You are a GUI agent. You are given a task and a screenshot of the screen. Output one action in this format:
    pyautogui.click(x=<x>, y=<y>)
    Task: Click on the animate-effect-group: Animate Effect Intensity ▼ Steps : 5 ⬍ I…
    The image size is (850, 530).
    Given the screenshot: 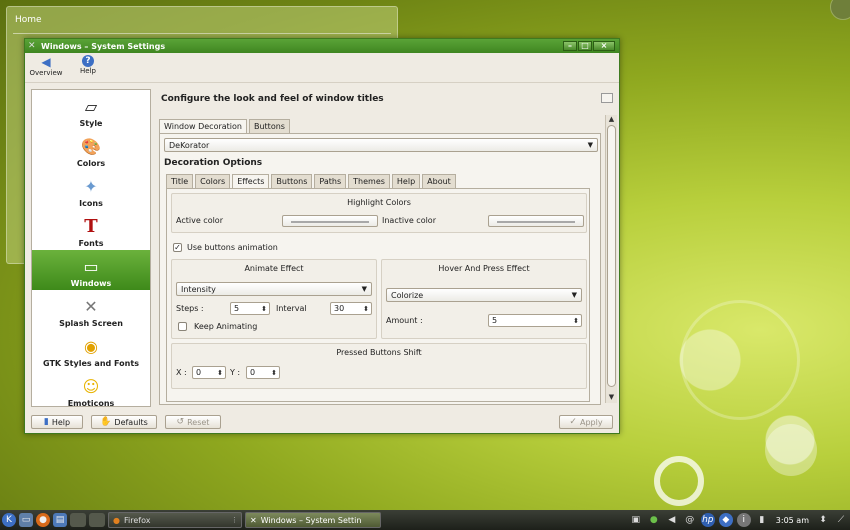 What is the action you would take?
    pyautogui.click(x=274, y=299)
    